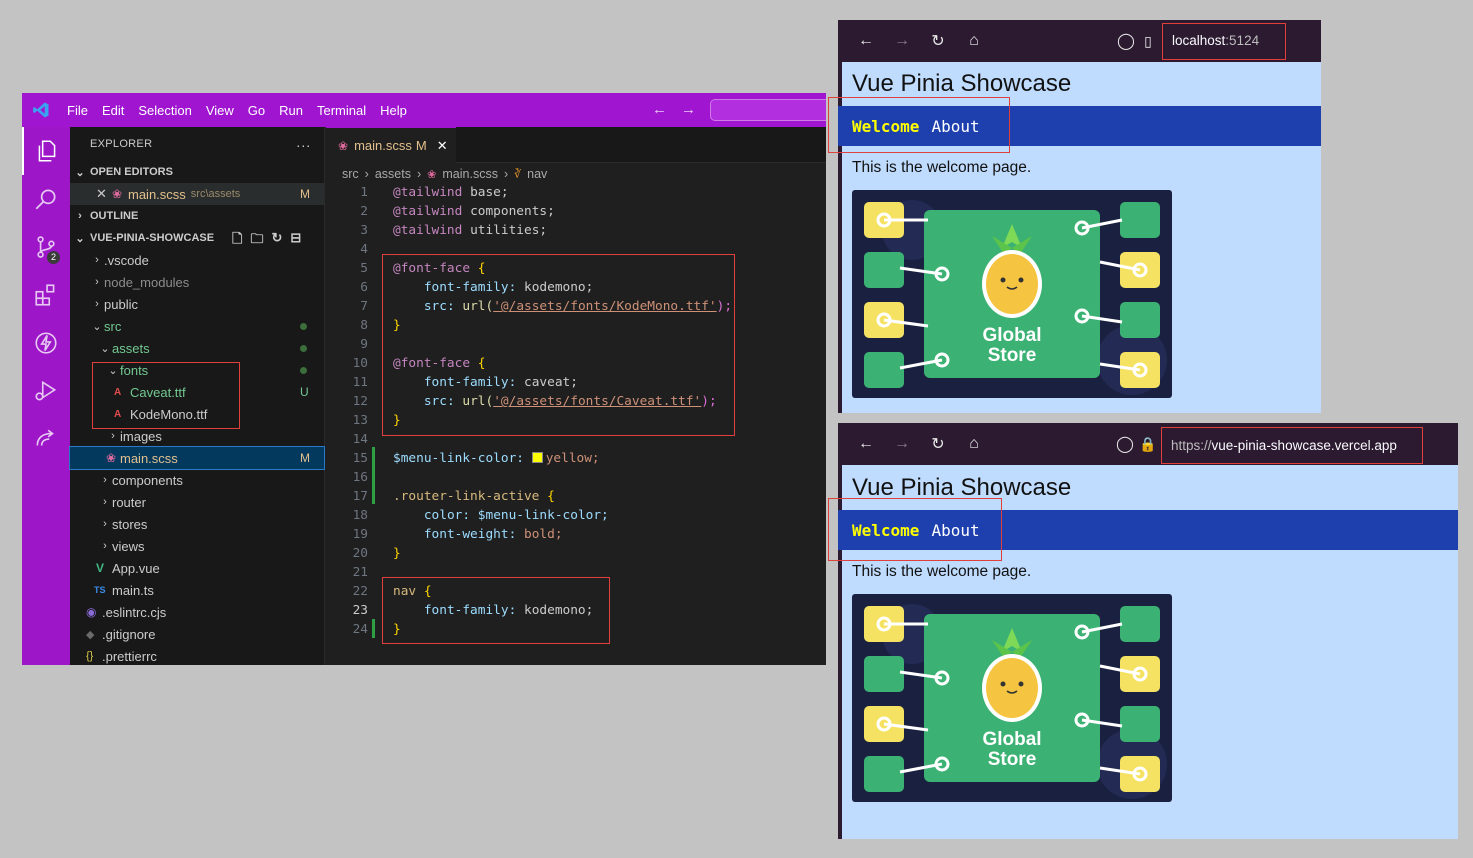  Describe the element at coordinates (373, 475) in the screenshot. I see `git-added-bar` at that location.